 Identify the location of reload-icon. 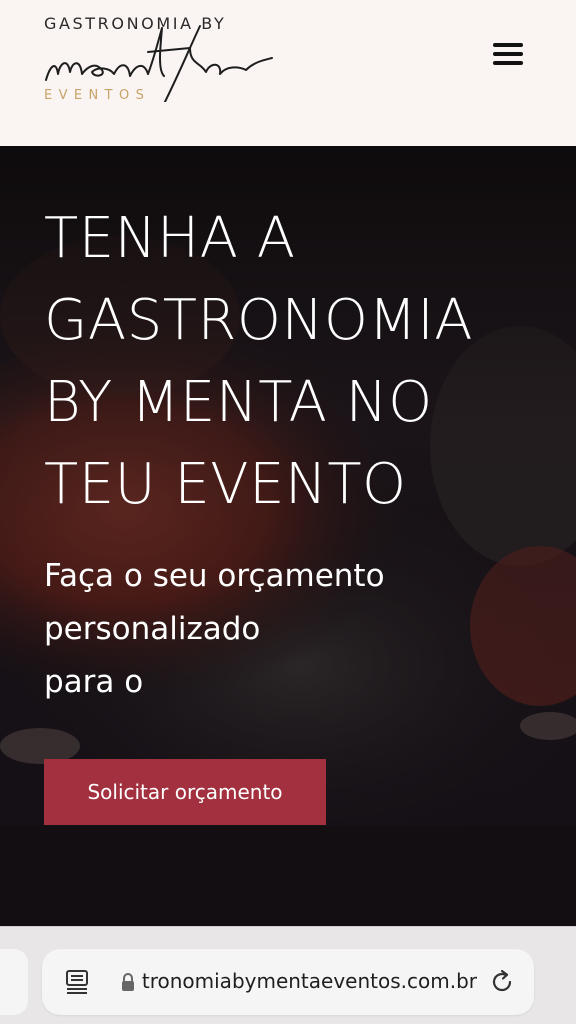
(502, 982).